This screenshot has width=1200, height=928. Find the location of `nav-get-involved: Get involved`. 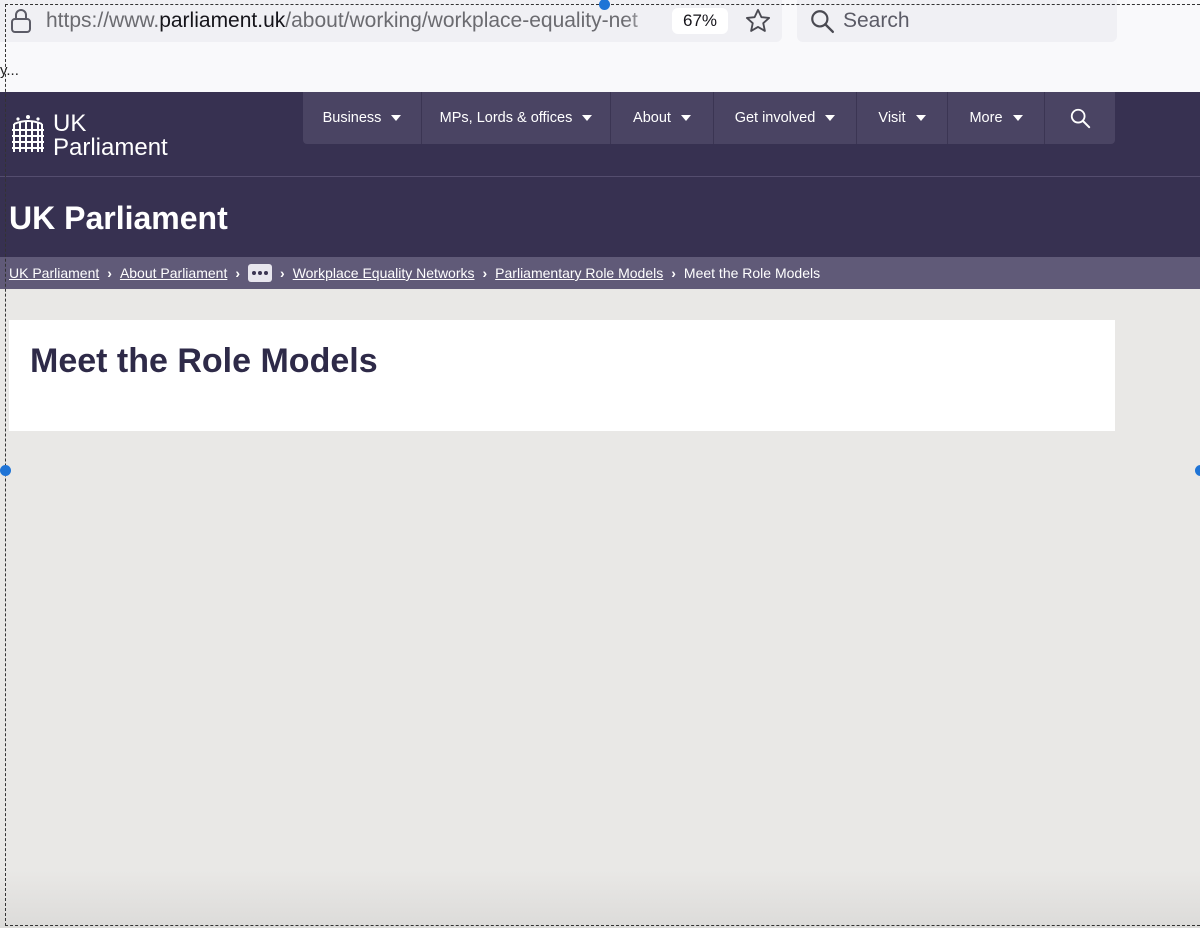

nav-get-involved: Get involved is located at coordinates (785, 118).